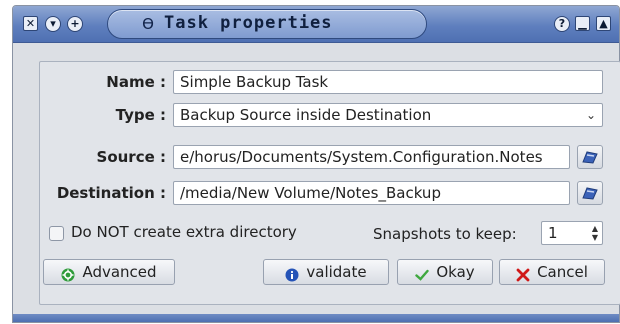 This screenshot has width=620, height=324. What do you see at coordinates (445, 234) in the screenshot?
I see `snapshots-label: Snapshots to keep:` at bounding box center [445, 234].